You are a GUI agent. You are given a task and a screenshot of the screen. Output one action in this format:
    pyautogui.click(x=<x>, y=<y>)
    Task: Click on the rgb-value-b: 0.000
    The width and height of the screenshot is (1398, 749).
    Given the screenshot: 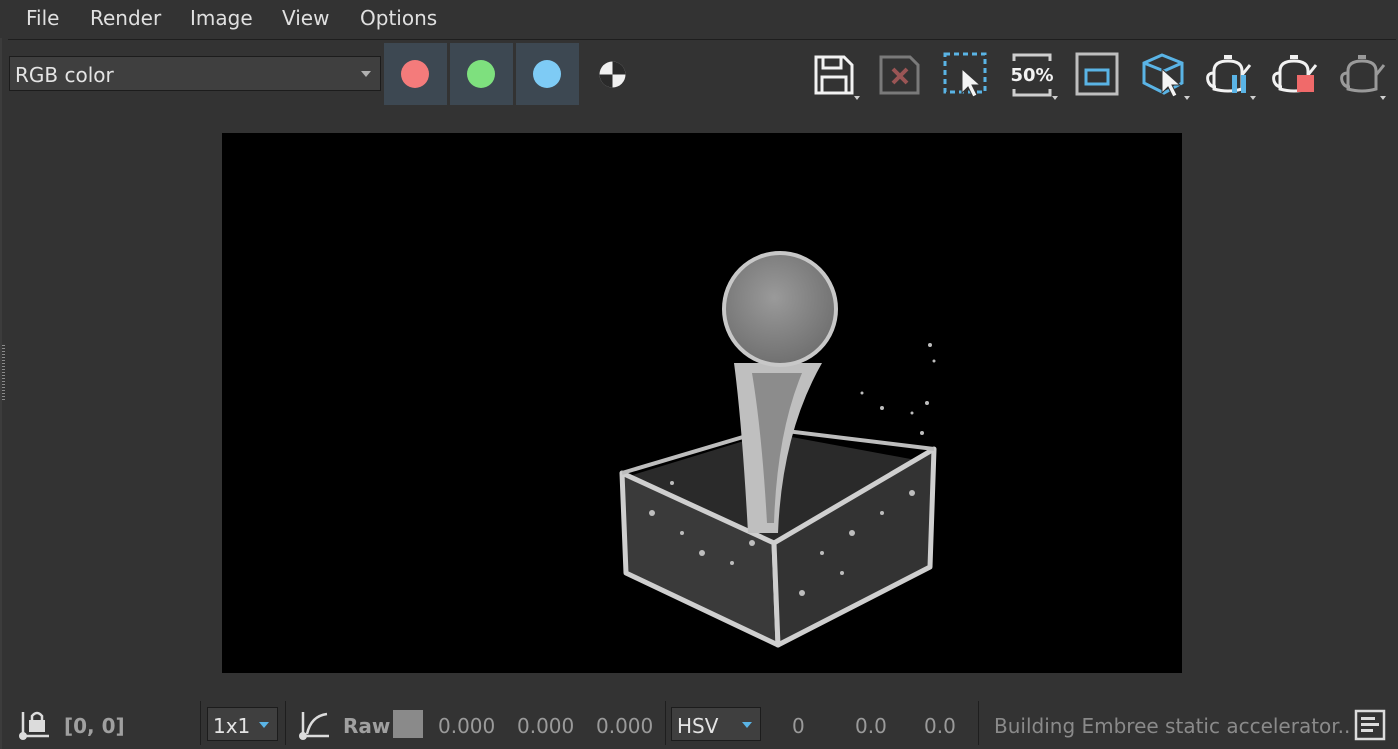 What is the action you would take?
    pyautogui.click(x=625, y=726)
    